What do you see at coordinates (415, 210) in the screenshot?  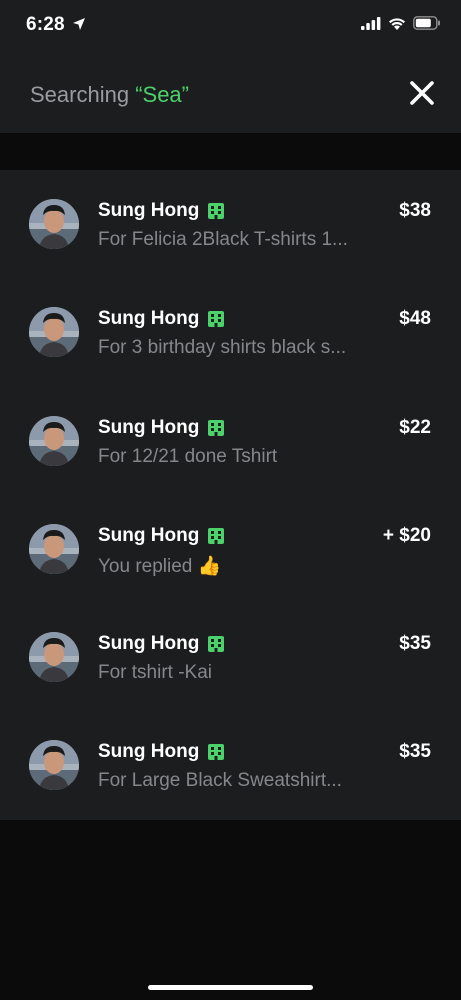 I see `amount: $38` at bounding box center [415, 210].